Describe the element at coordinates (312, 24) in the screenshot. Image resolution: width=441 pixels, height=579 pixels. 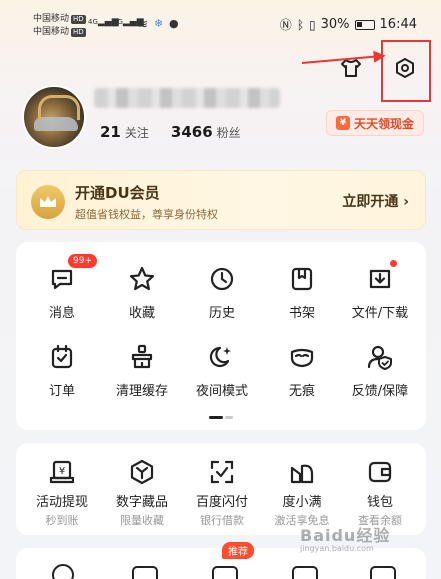
I see `vibrate-icon: ▯` at that location.